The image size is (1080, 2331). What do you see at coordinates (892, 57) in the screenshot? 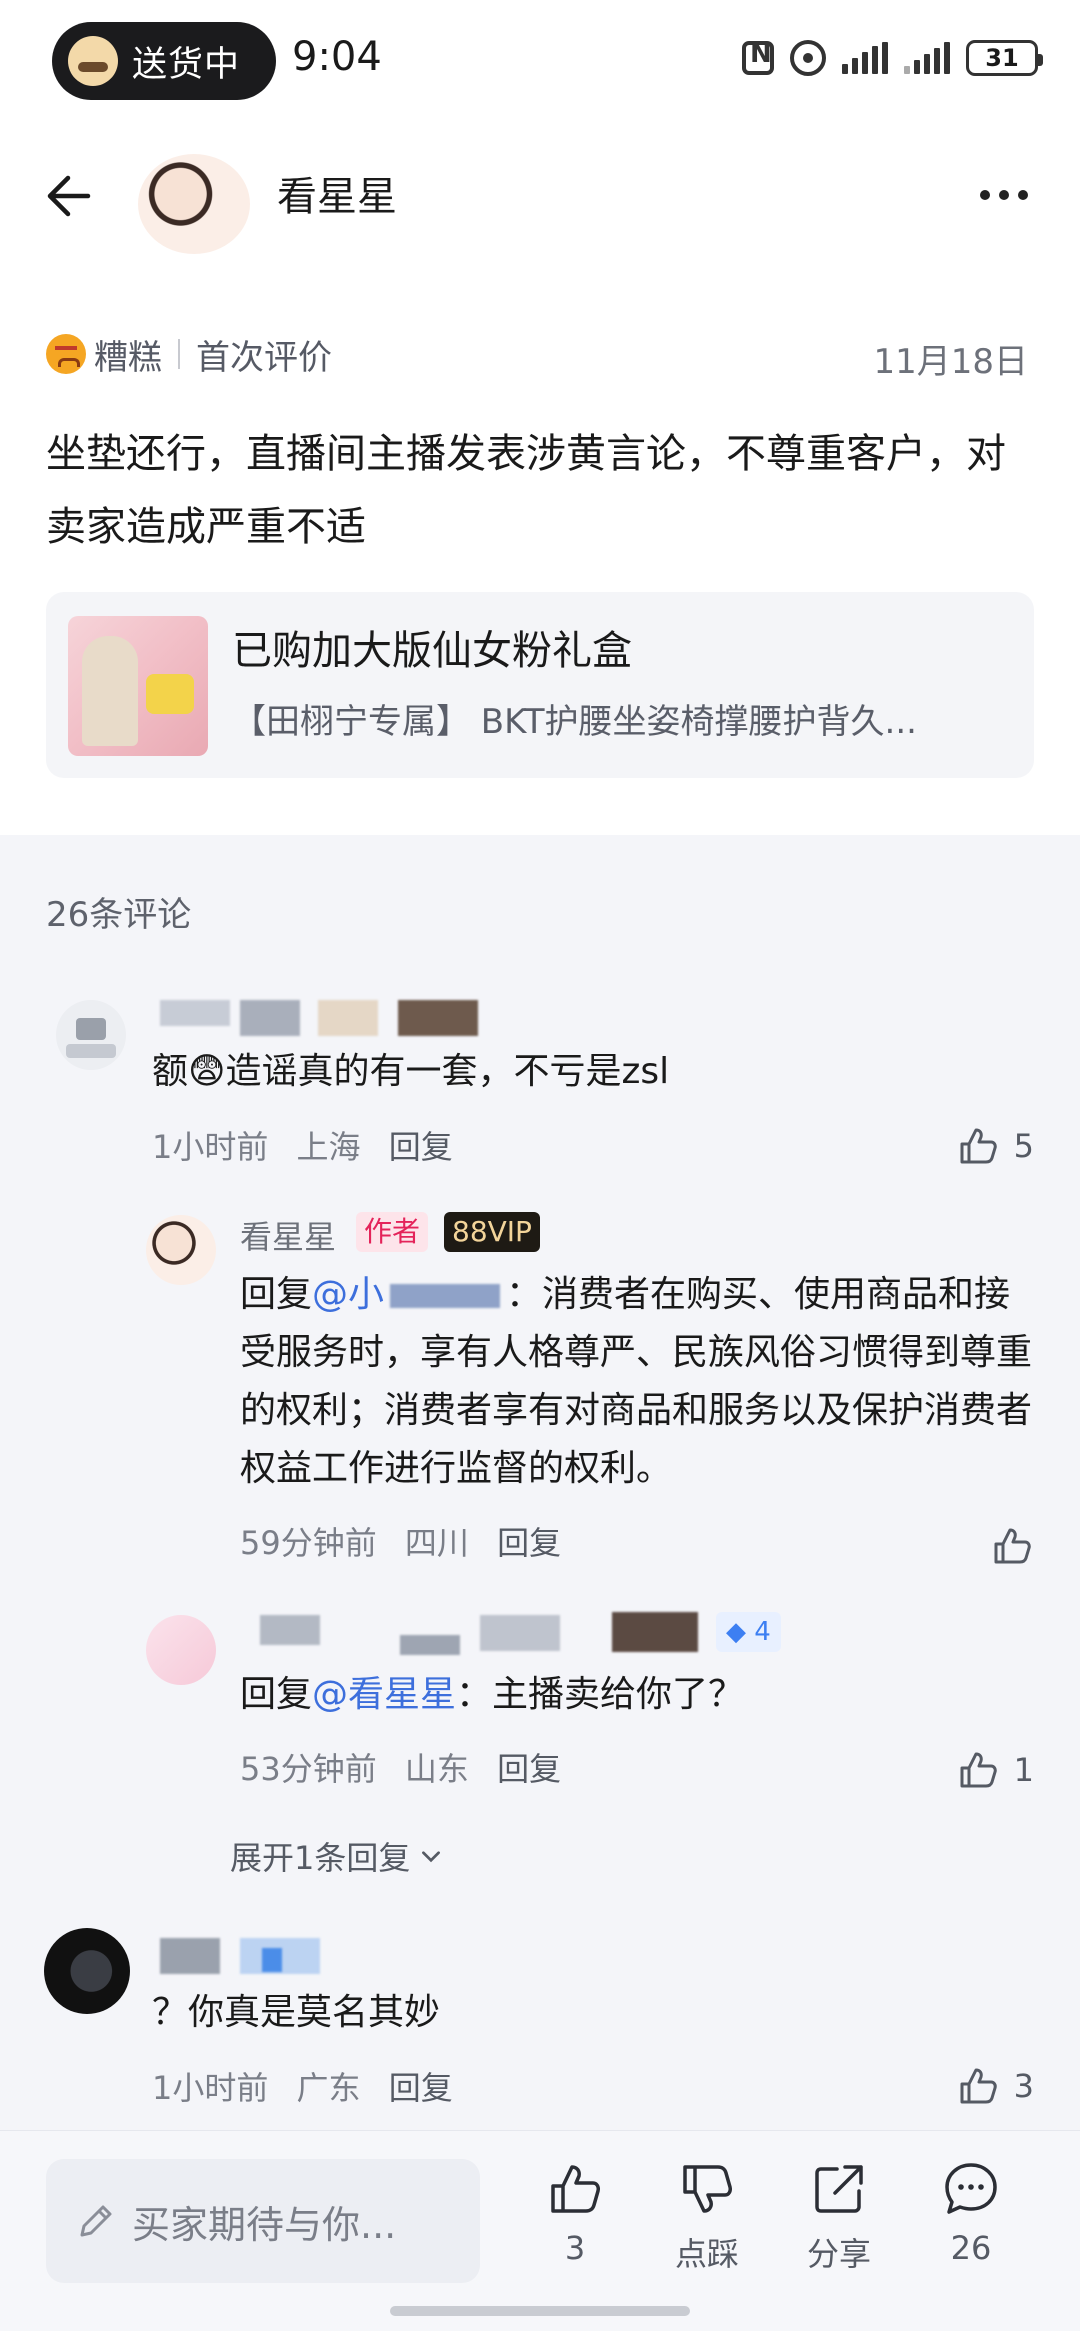
I see `status-icons: 31` at bounding box center [892, 57].